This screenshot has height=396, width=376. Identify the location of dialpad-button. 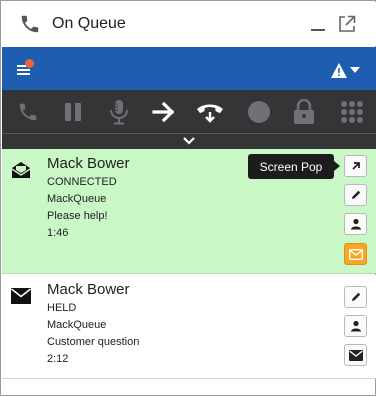
(352, 112).